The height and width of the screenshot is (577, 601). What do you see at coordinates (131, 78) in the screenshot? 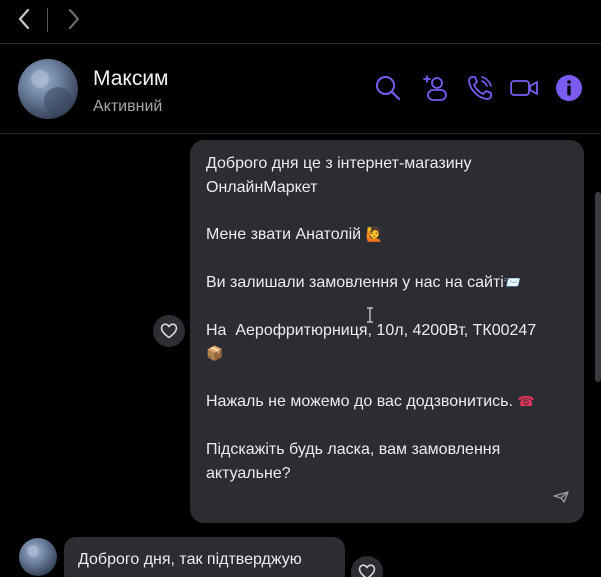
I see `contact-name: Максим` at bounding box center [131, 78].